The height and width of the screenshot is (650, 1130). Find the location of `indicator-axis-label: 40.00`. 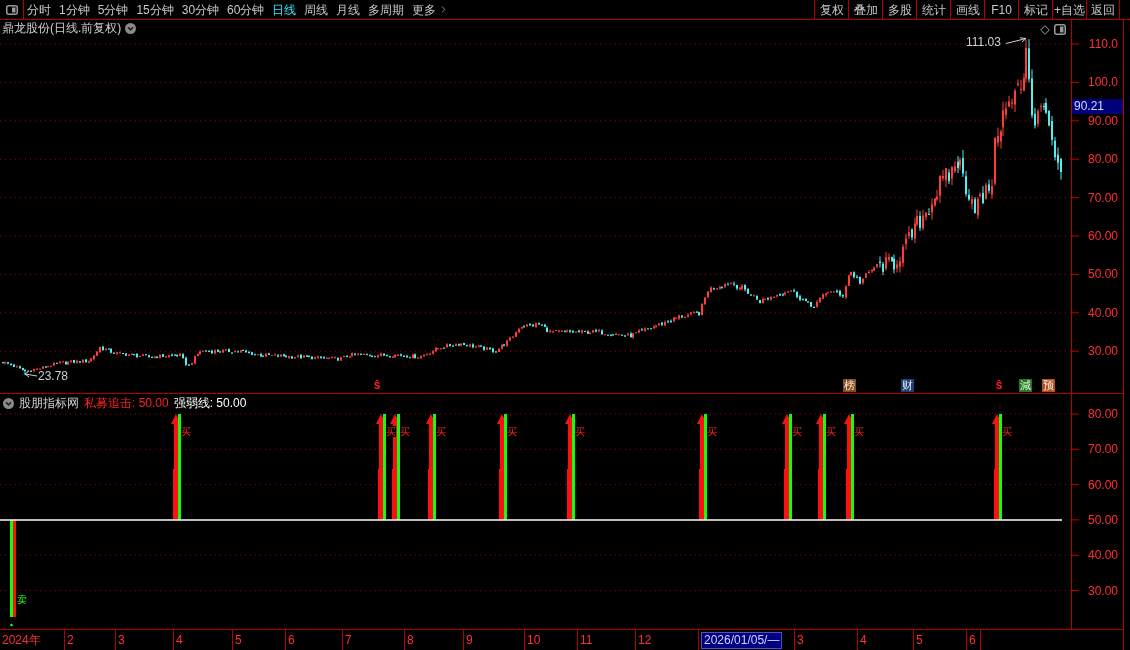

indicator-axis-label: 40.00 is located at coordinates (1102, 555).